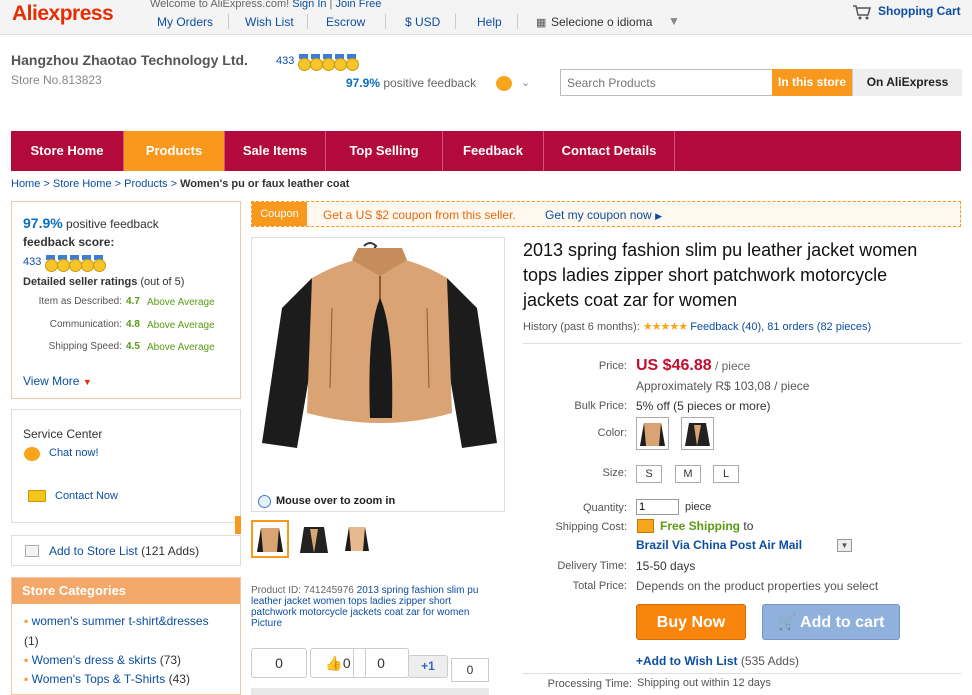  What do you see at coordinates (265, 184) in the screenshot?
I see `crumb-current: Women's pu or faux leather coat` at bounding box center [265, 184].